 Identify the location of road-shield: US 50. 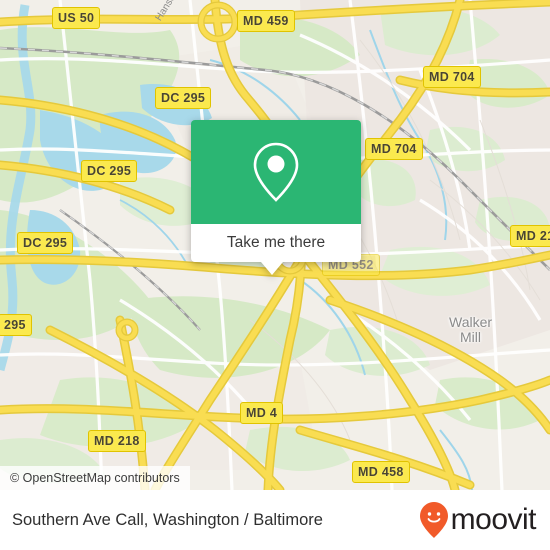
(76, 18).